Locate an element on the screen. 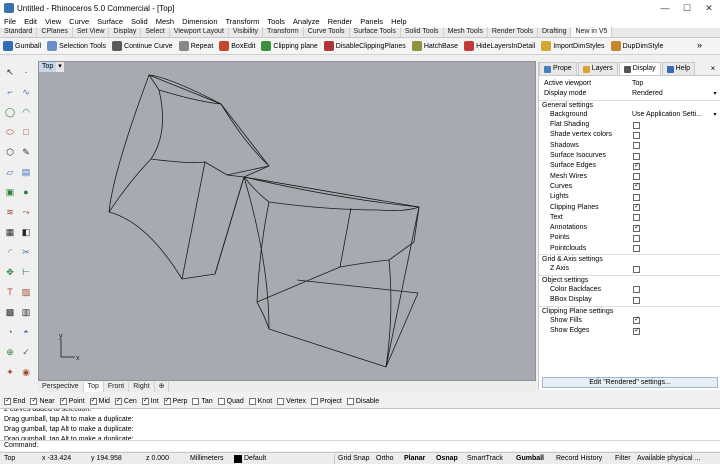 The height and width of the screenshot is (464, 720). toolbar-tab-transform: Transform is located at coordinates (283, 32).